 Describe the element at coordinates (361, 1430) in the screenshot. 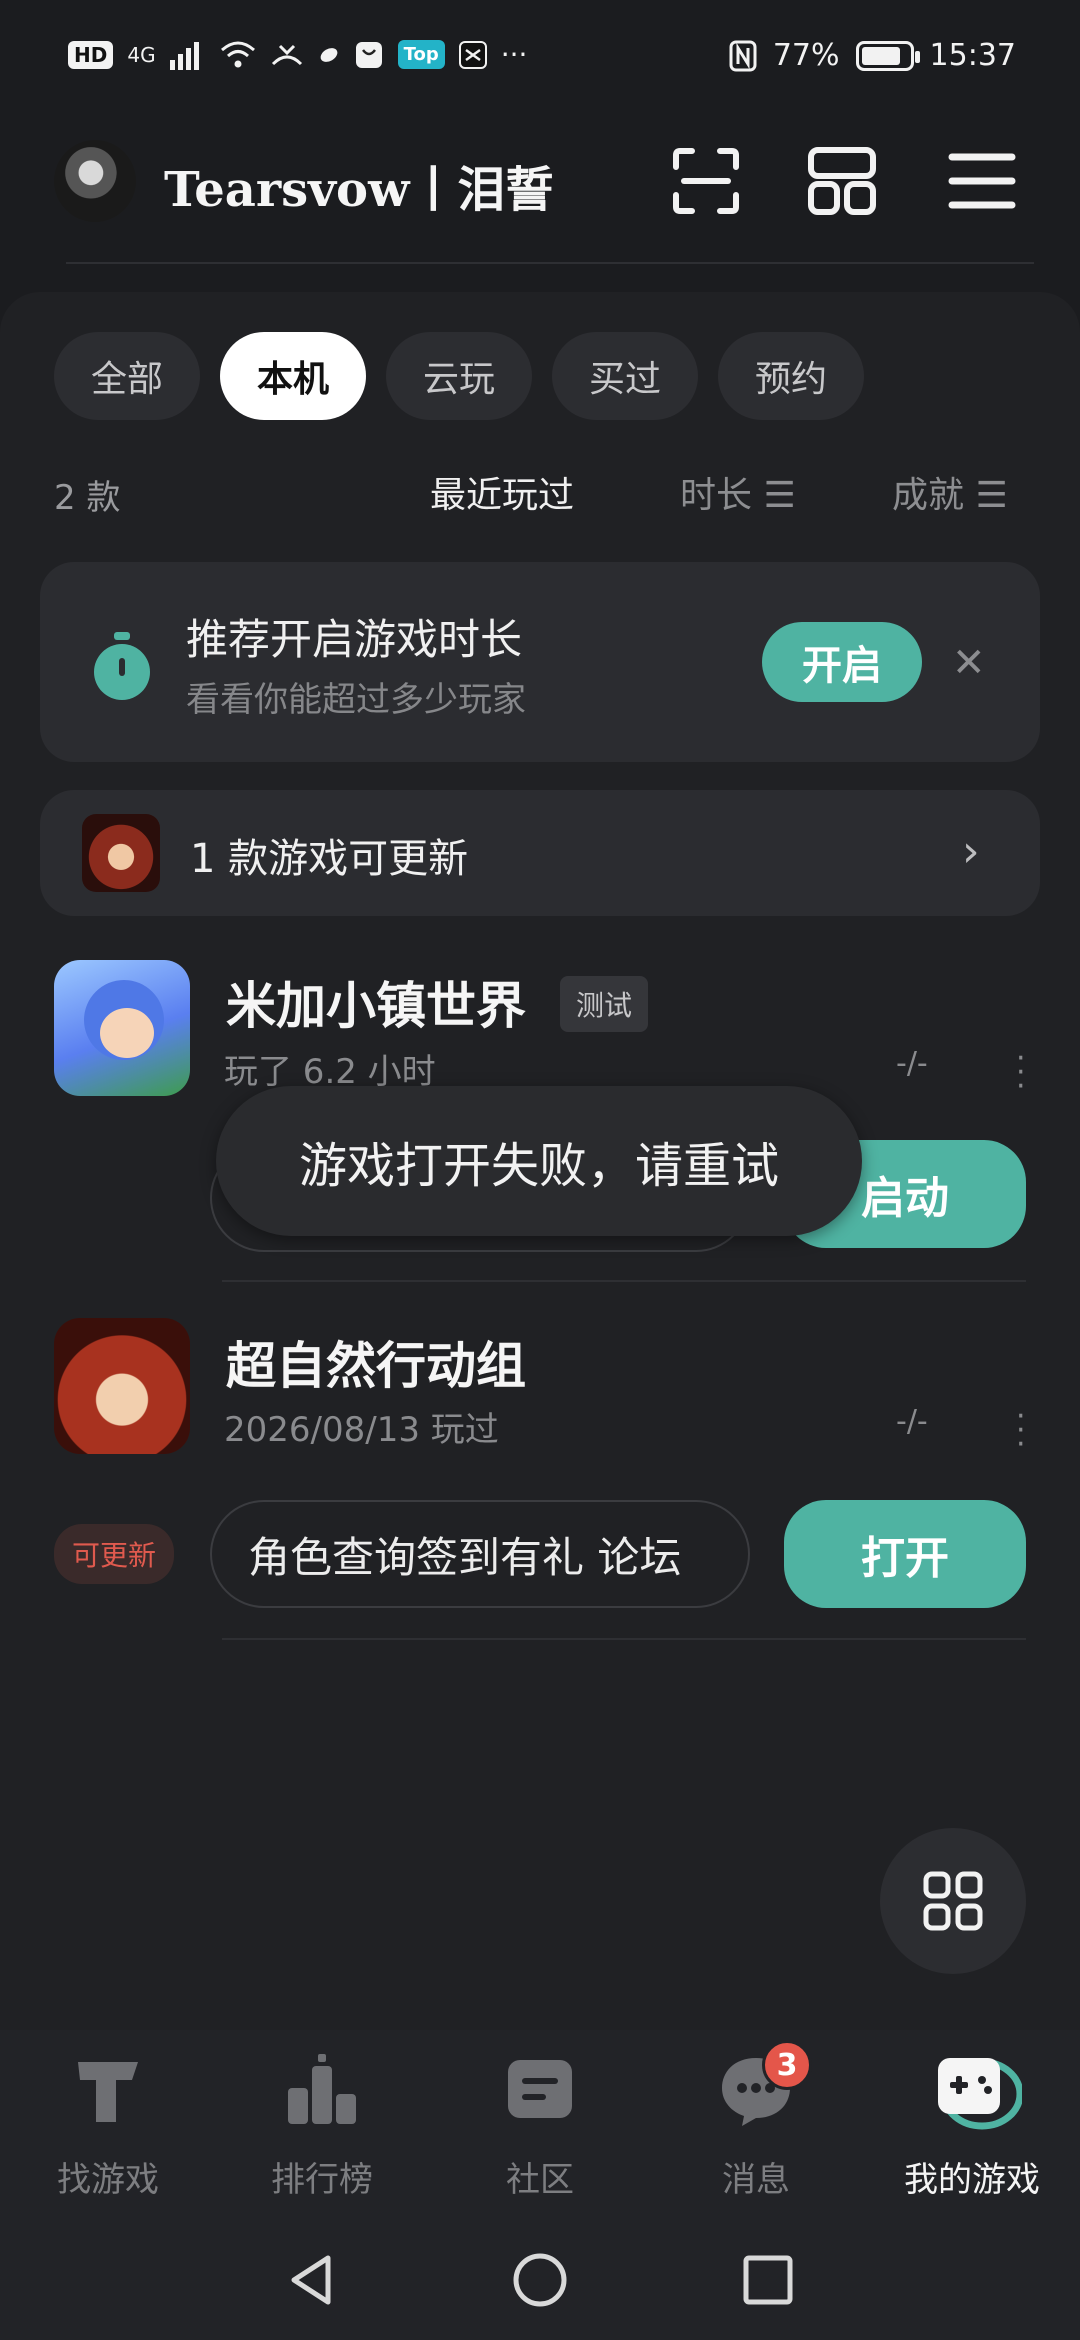

I see `game-last-played: 2026/08/13 玩过` at that location.